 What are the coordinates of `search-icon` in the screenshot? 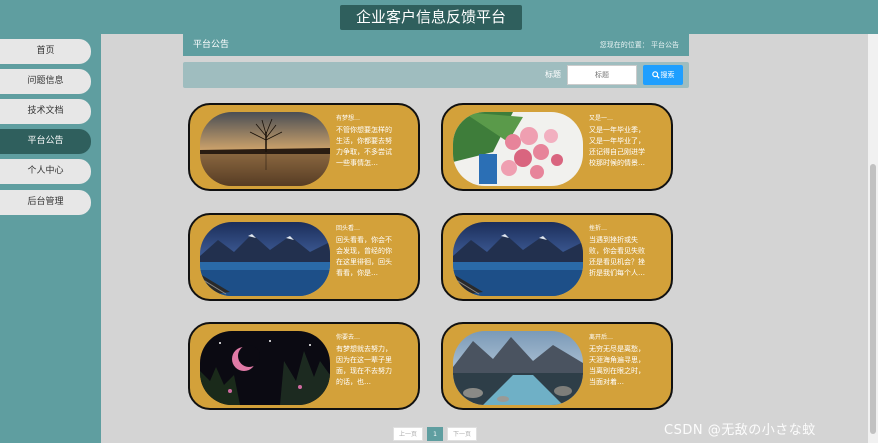 It's located at (655, 75).